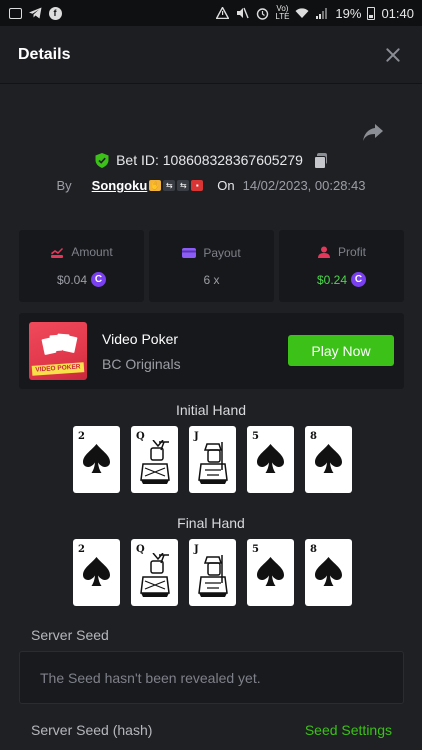  I want to click on profit-icon, so click(323, 252).